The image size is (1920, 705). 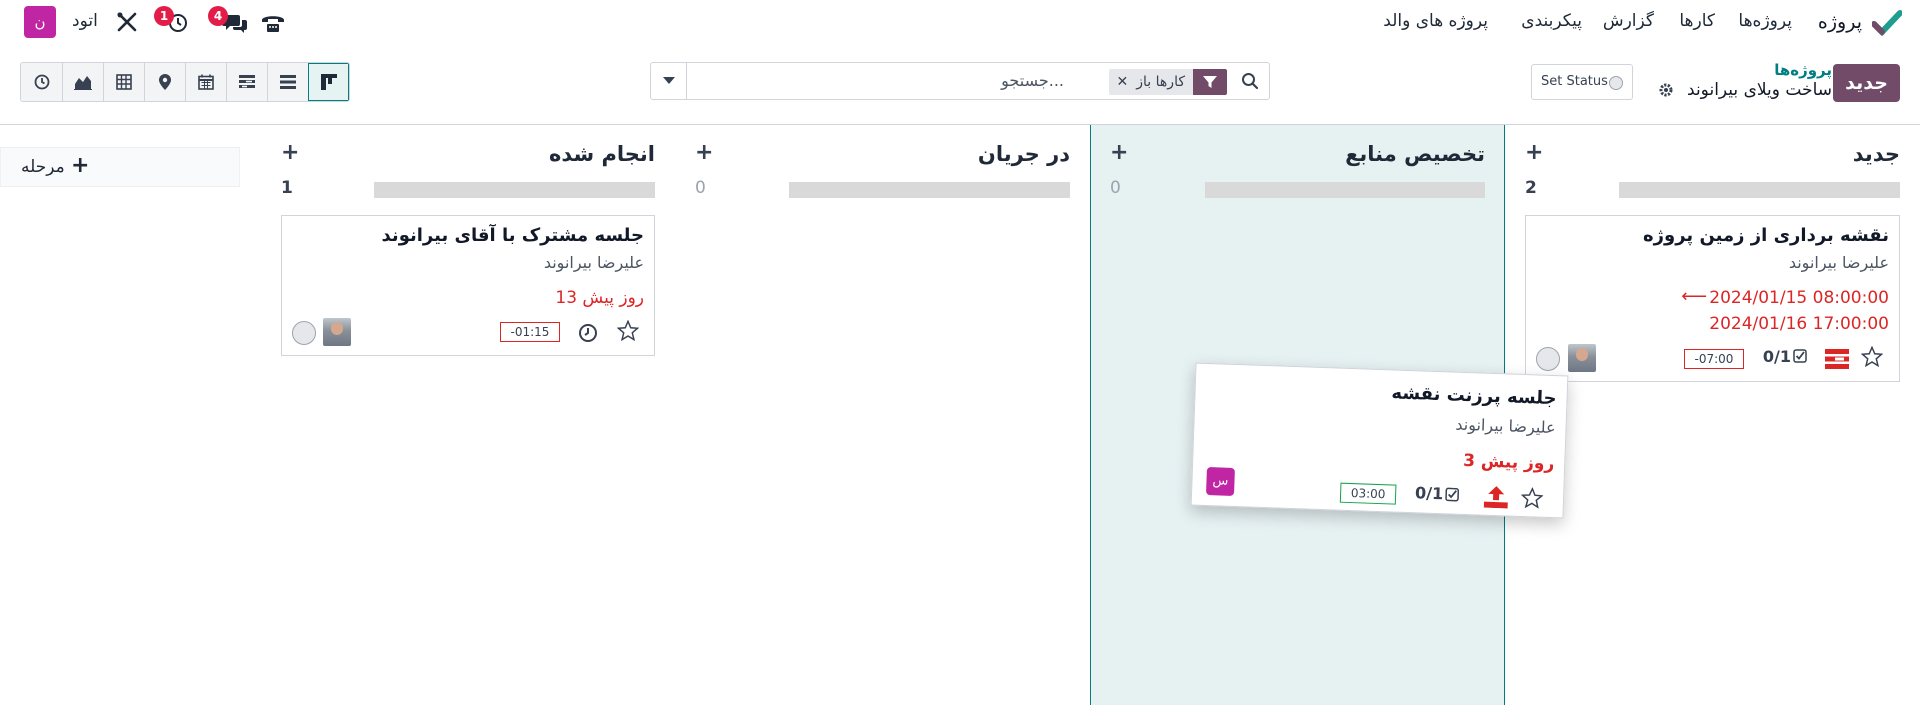 I want to click on search-options-toggle, so click(x=669, y=81).